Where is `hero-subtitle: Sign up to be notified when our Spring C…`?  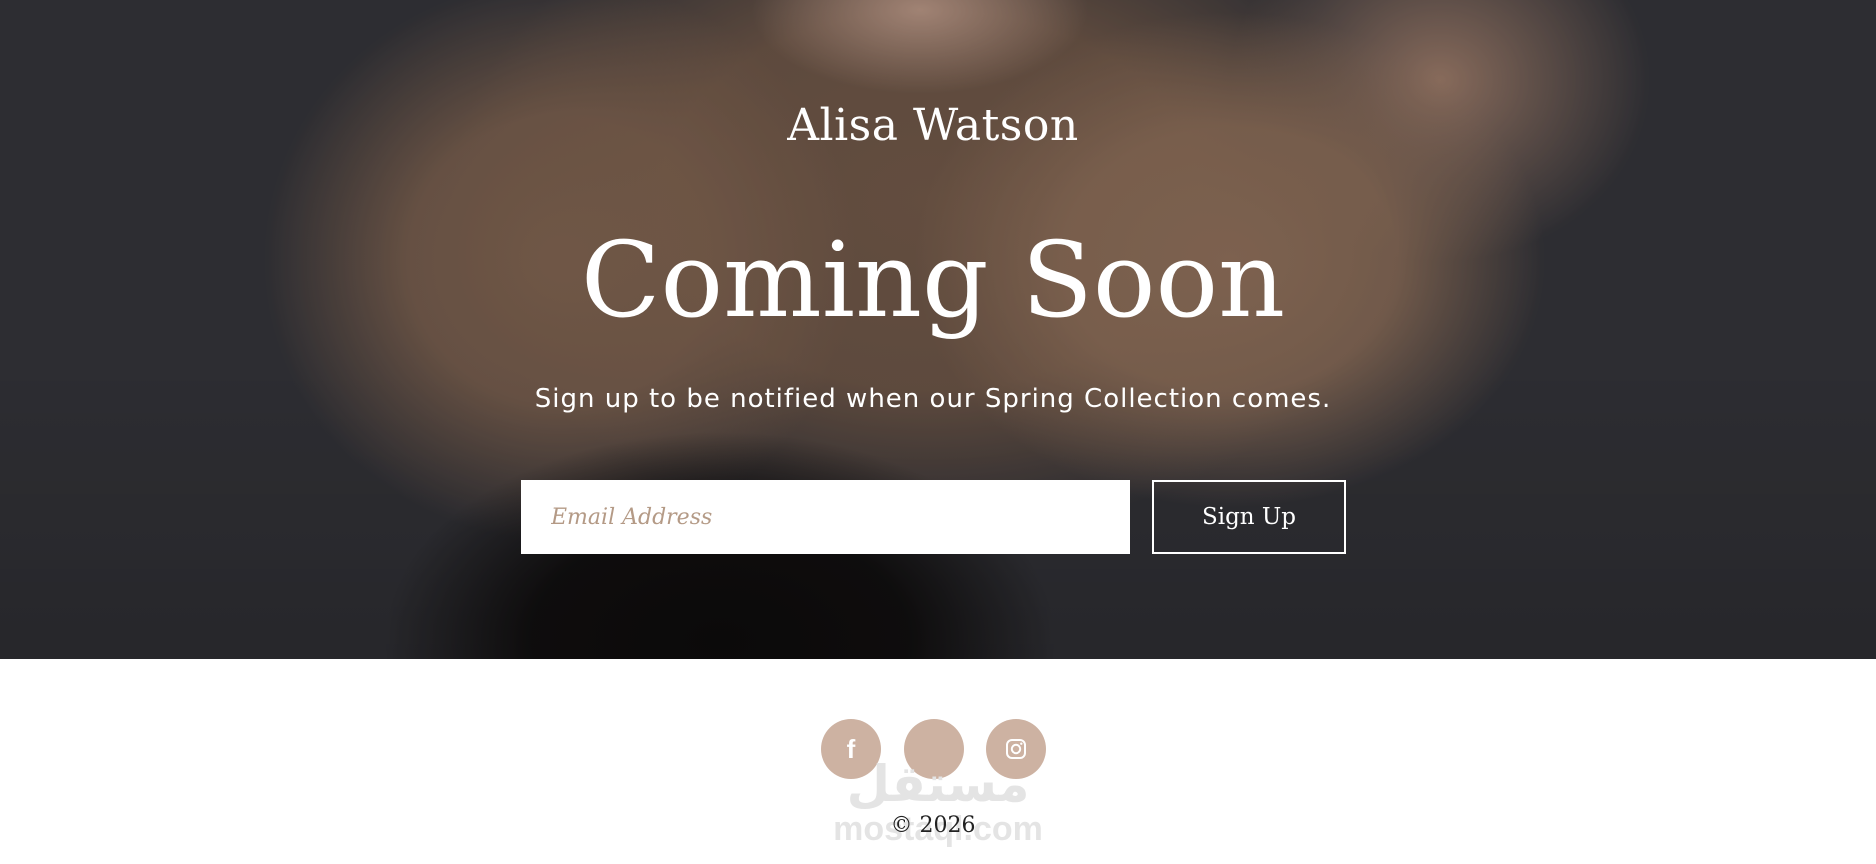
hero-subtitle: Sign up to be notified when our Spring C… is located at coordinates (933, 399).